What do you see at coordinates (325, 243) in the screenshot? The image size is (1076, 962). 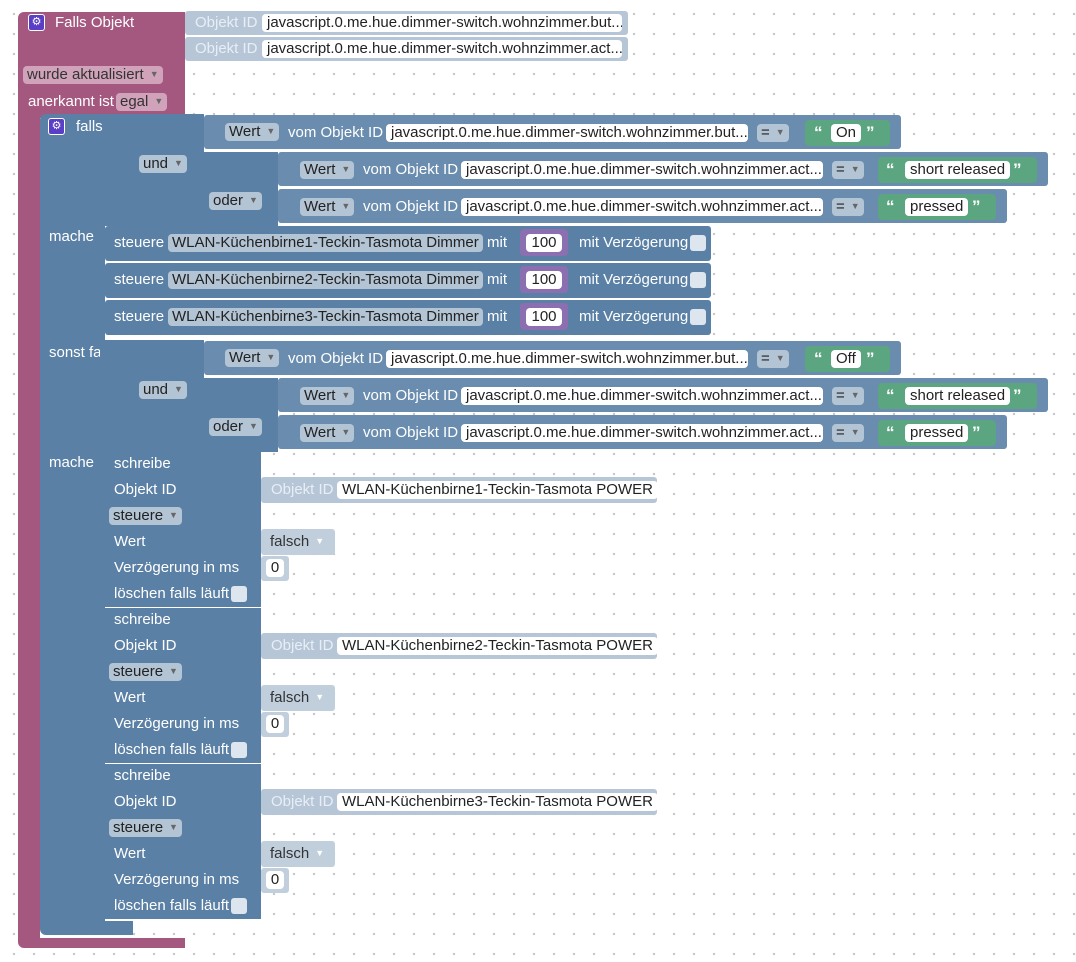 I see `device-dropdown-1: WLAN-Küchenbirne1-Teckin-Tasmota Dimmer` at bounding box center [325, 243].